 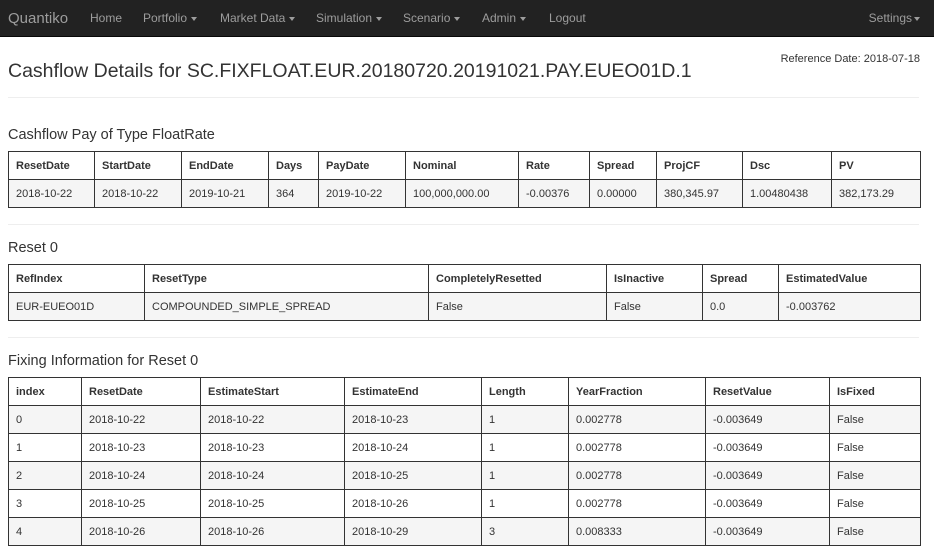 What do you see at coordinates (286, 306) in the screenshot?
I see `table-cell: COMPOUNDED_SIMPLE_SPREAD` at bounding box center [286, 306].